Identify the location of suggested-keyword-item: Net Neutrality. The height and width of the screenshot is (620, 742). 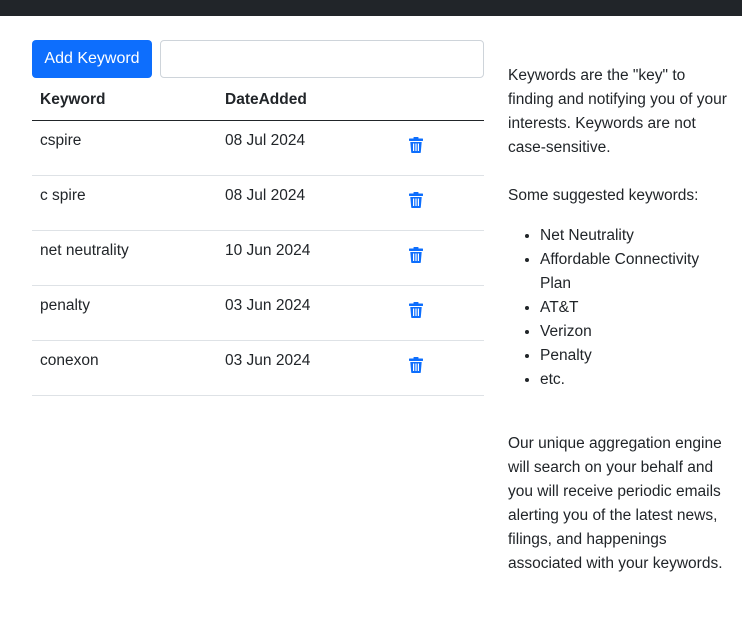
(635, 236).